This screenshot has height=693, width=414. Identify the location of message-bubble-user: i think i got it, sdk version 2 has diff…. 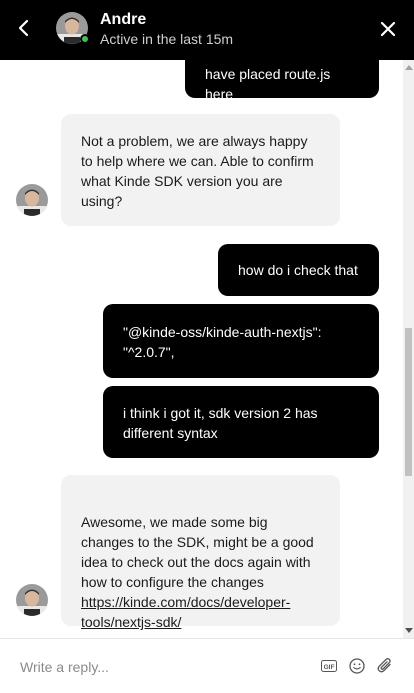
(241, 422).